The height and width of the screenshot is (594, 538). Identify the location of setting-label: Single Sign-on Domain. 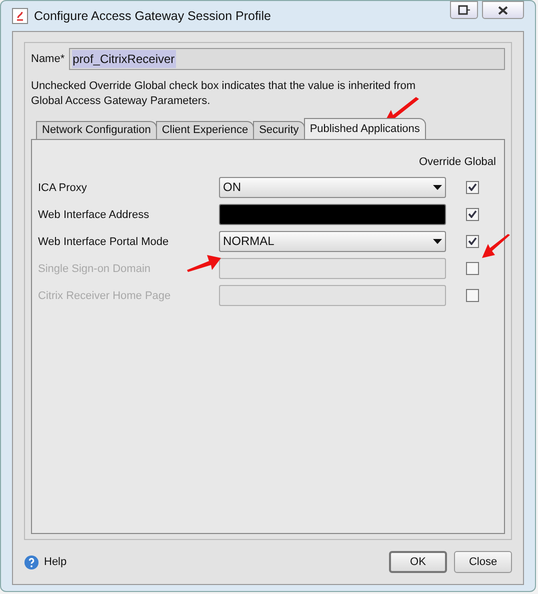
(94, 269).